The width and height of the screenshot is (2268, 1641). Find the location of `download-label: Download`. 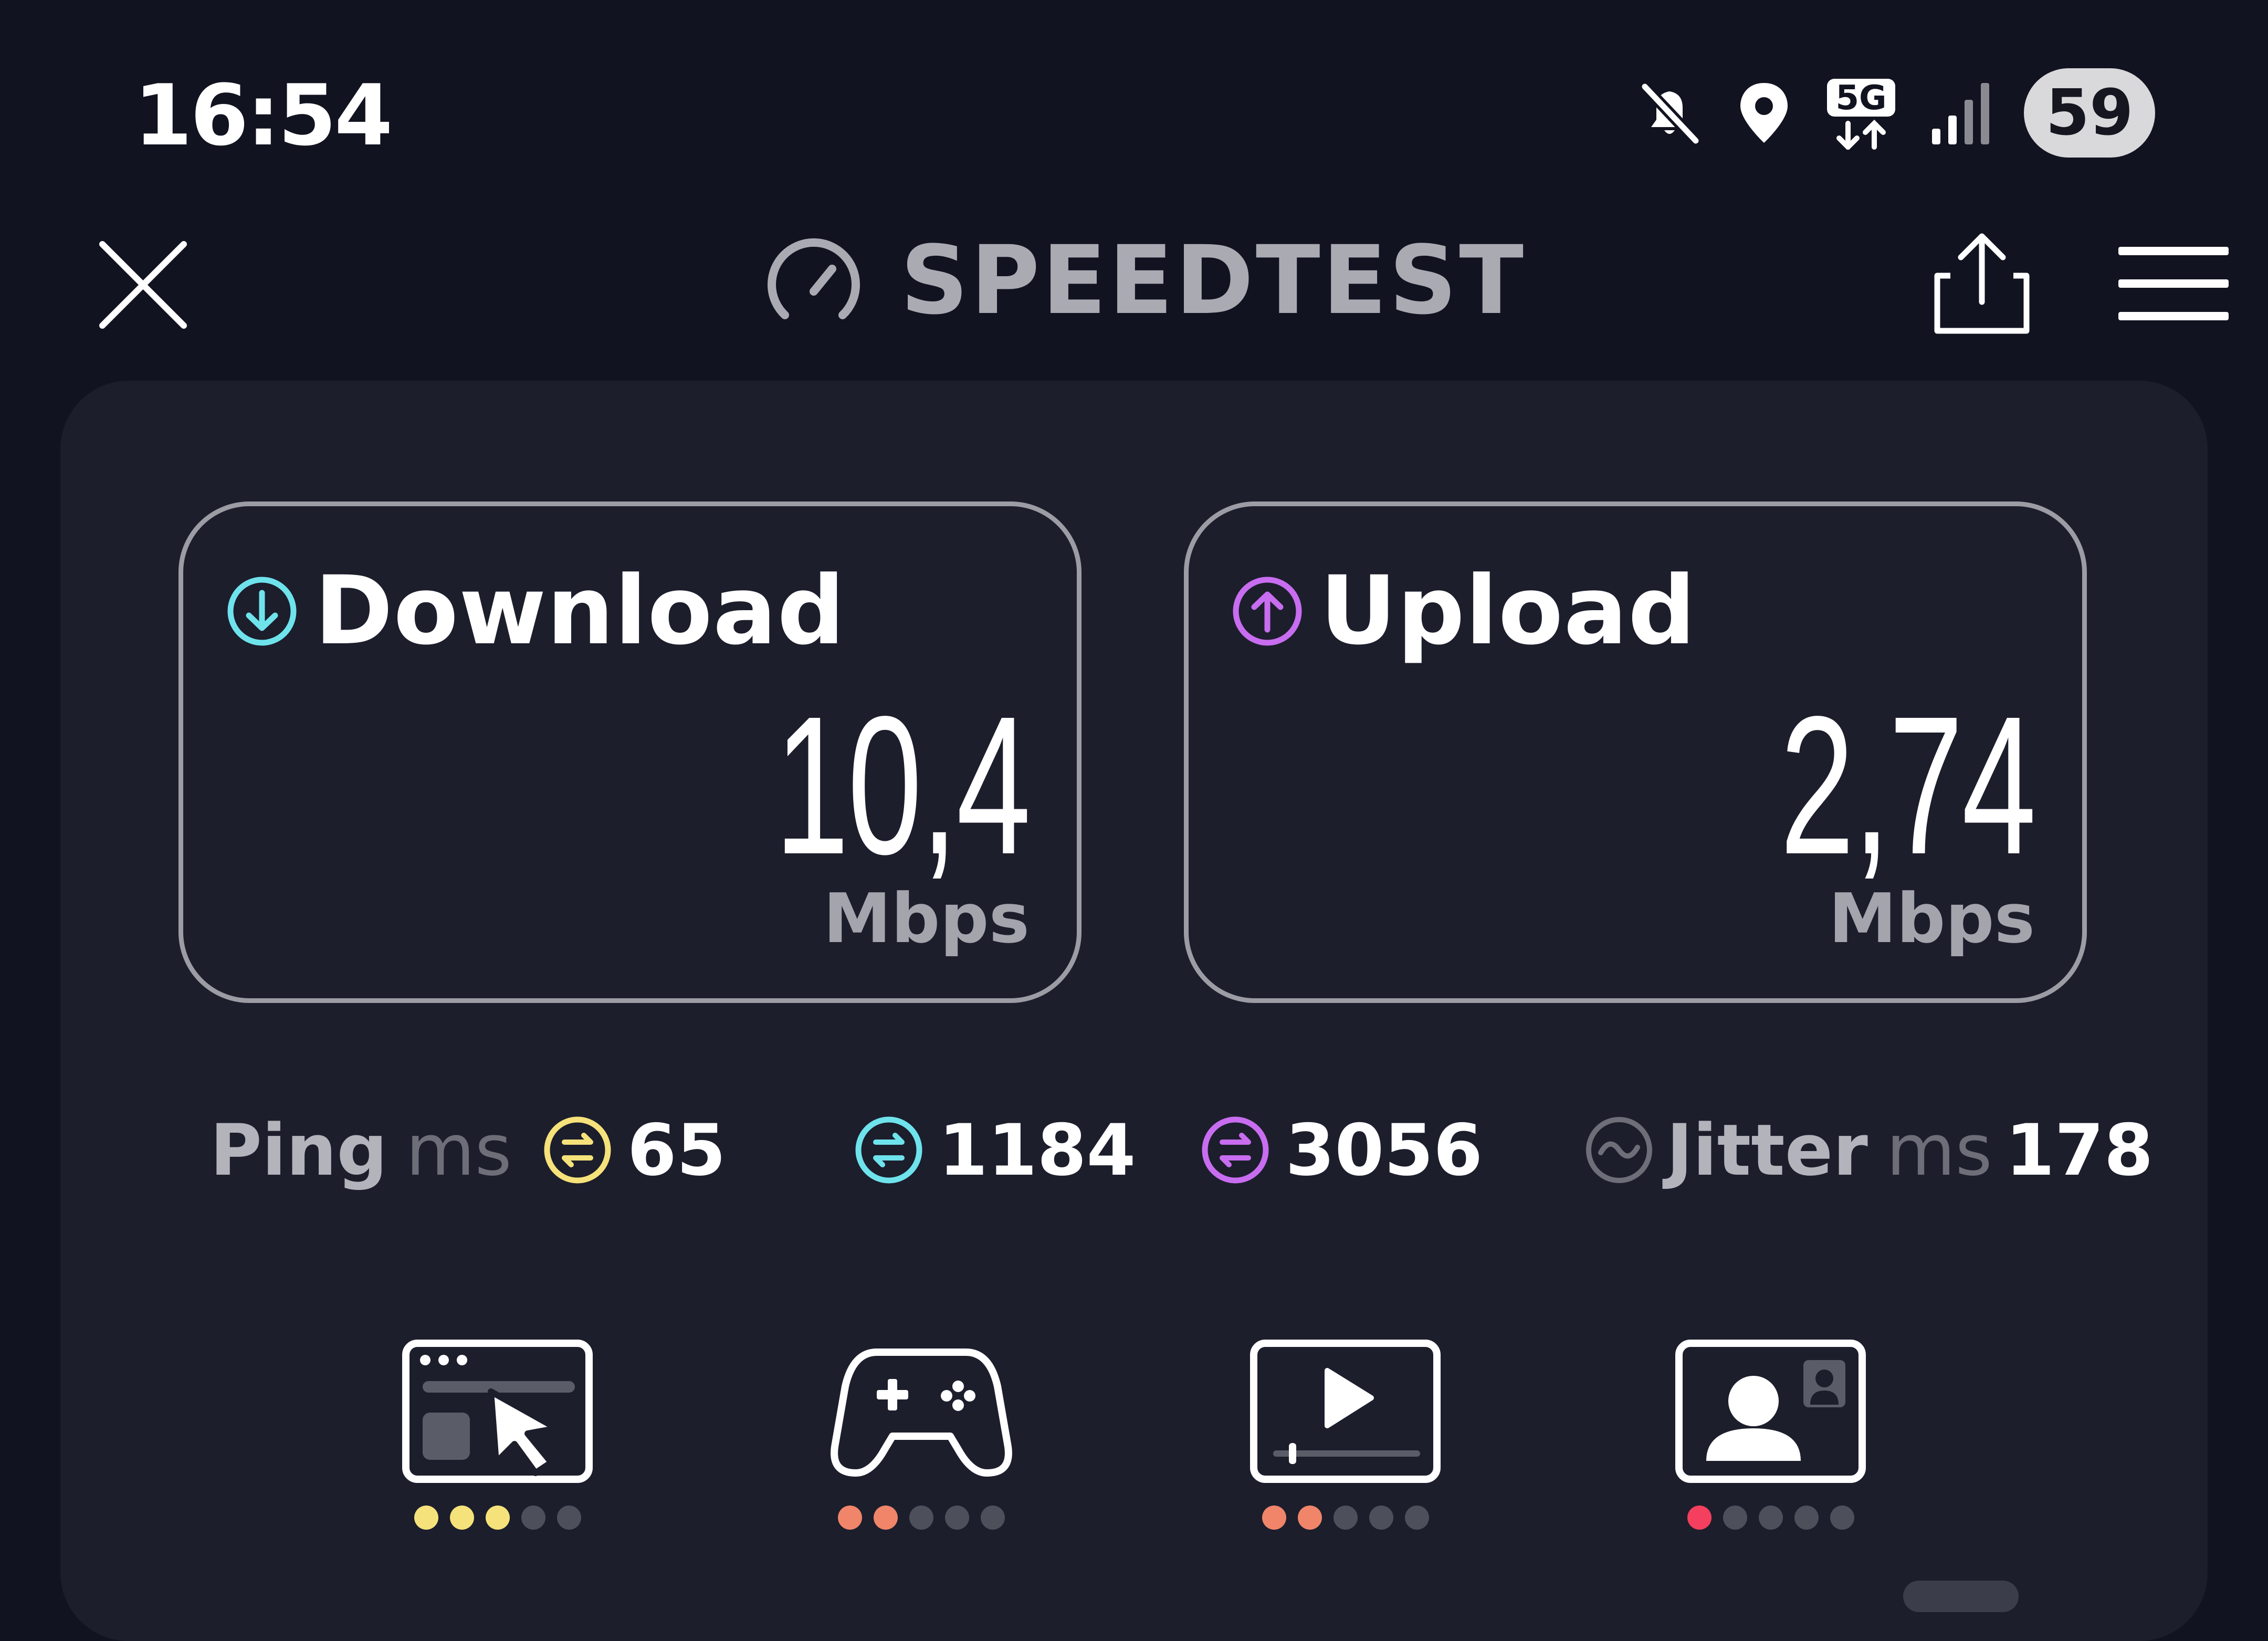

download-label: Download is located at coordinates (580, 611).